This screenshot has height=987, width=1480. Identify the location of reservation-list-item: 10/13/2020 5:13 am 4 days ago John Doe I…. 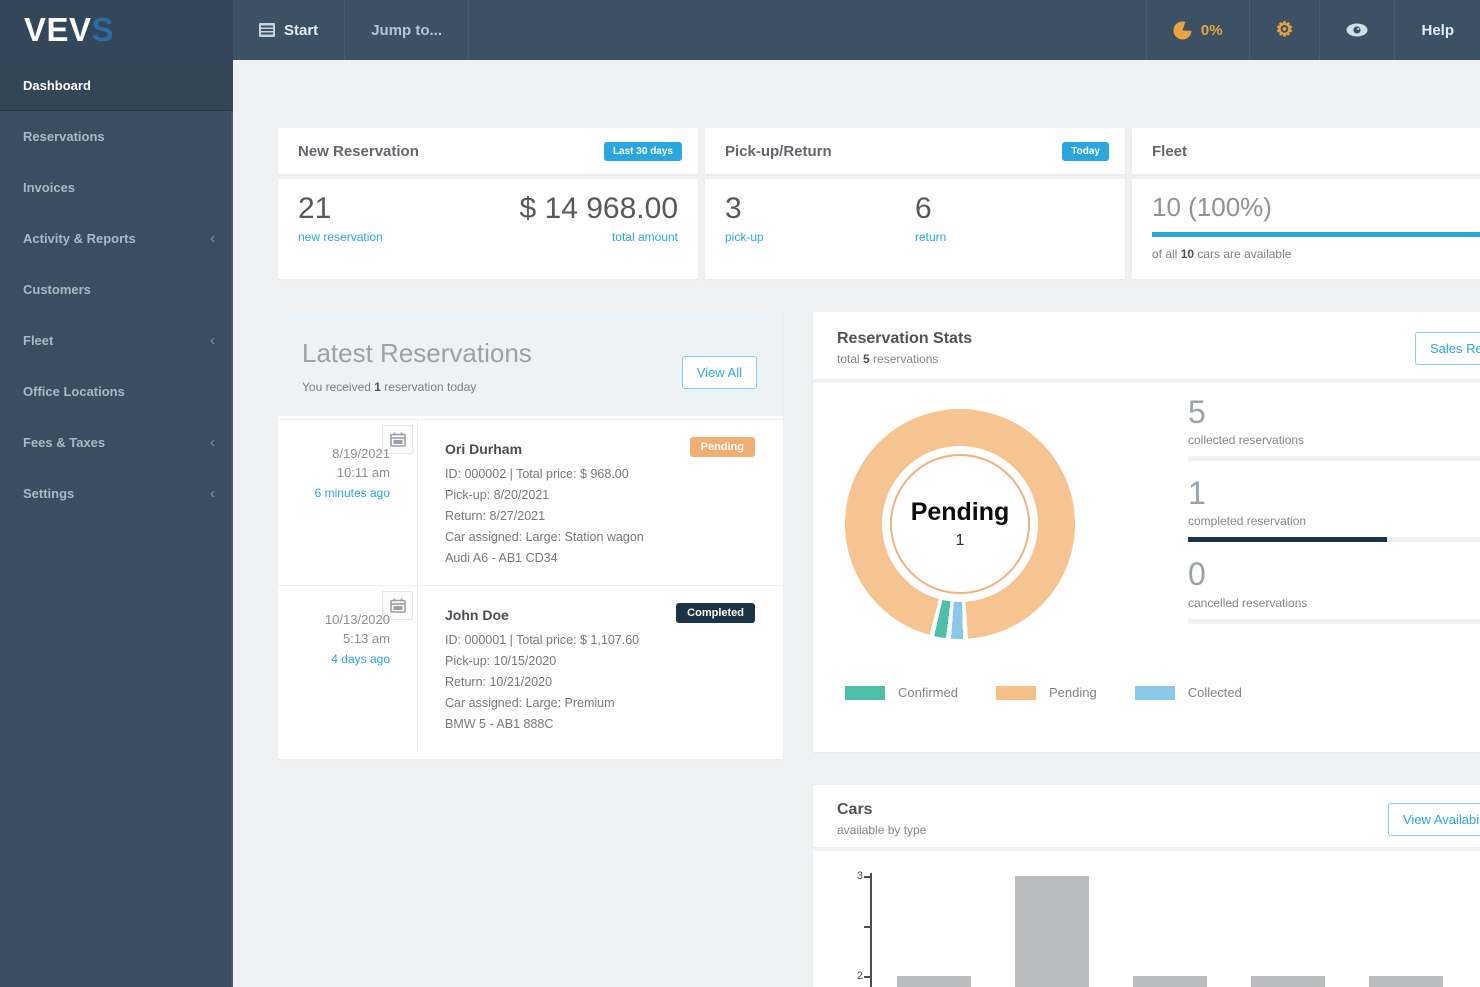
(530, 668).